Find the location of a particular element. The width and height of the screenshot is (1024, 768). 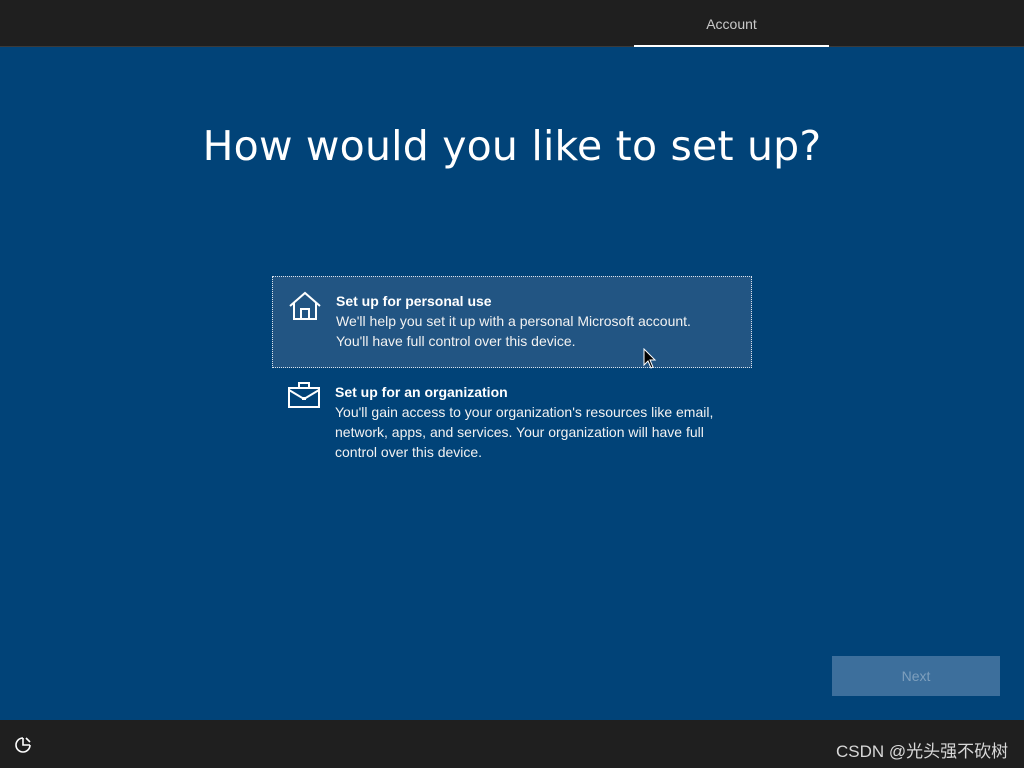

option-title: Set up for personal use is located at coordinates (414, 301).